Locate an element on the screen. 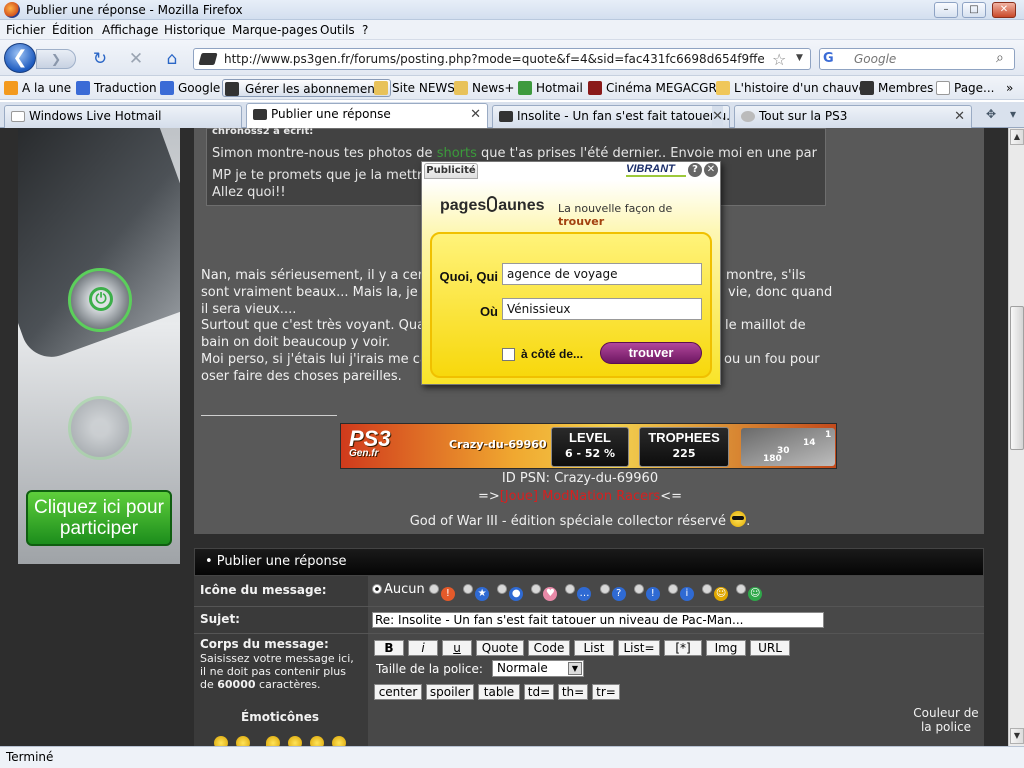 Image resolution: width=1024 pixels, height=768 pixels. url-dropdown-icon: ▼ is located at coordinates (799, 58).